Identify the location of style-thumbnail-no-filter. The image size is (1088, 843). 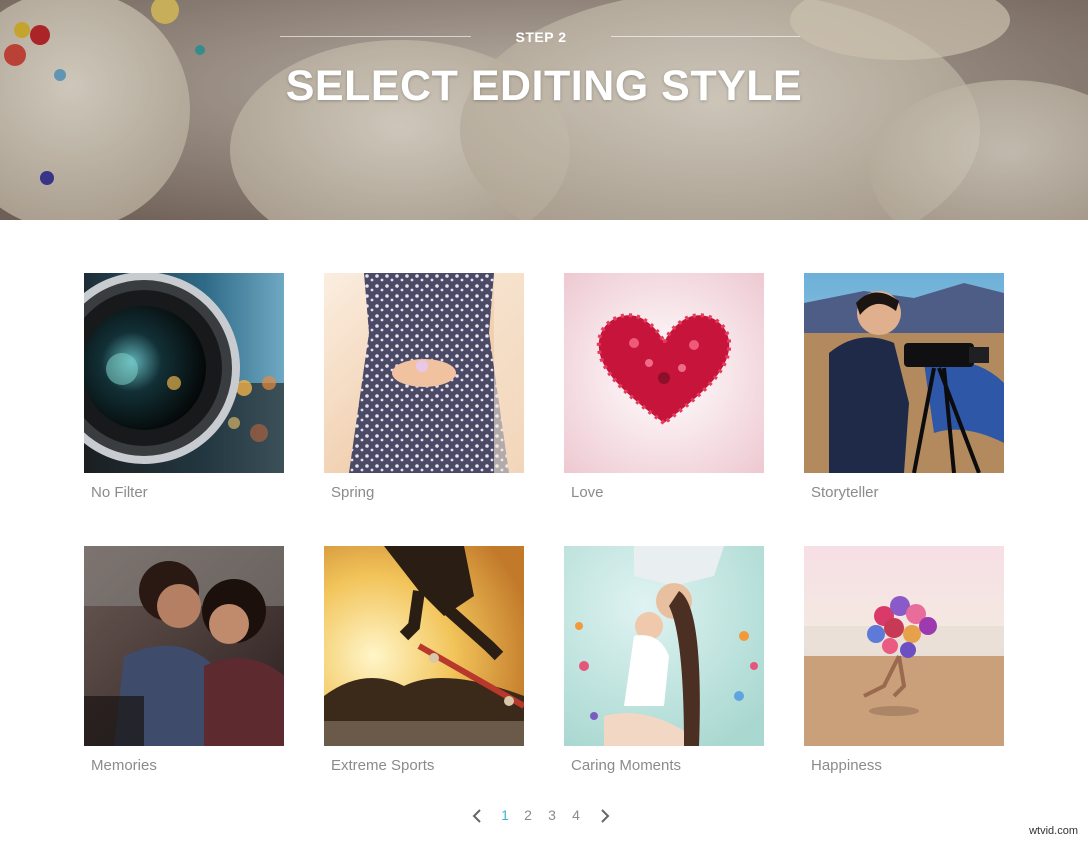
(184, 373).